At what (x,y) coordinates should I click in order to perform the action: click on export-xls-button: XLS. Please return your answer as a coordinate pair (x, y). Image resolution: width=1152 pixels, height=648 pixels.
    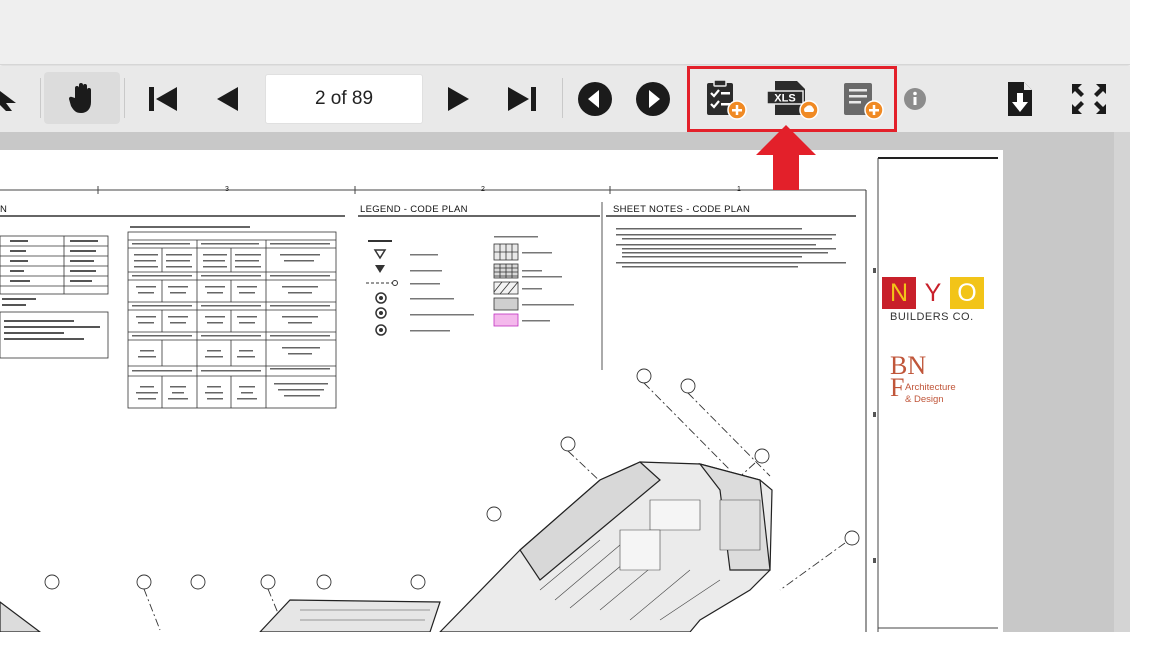
    Looking at the image, I should click on (794, 99).